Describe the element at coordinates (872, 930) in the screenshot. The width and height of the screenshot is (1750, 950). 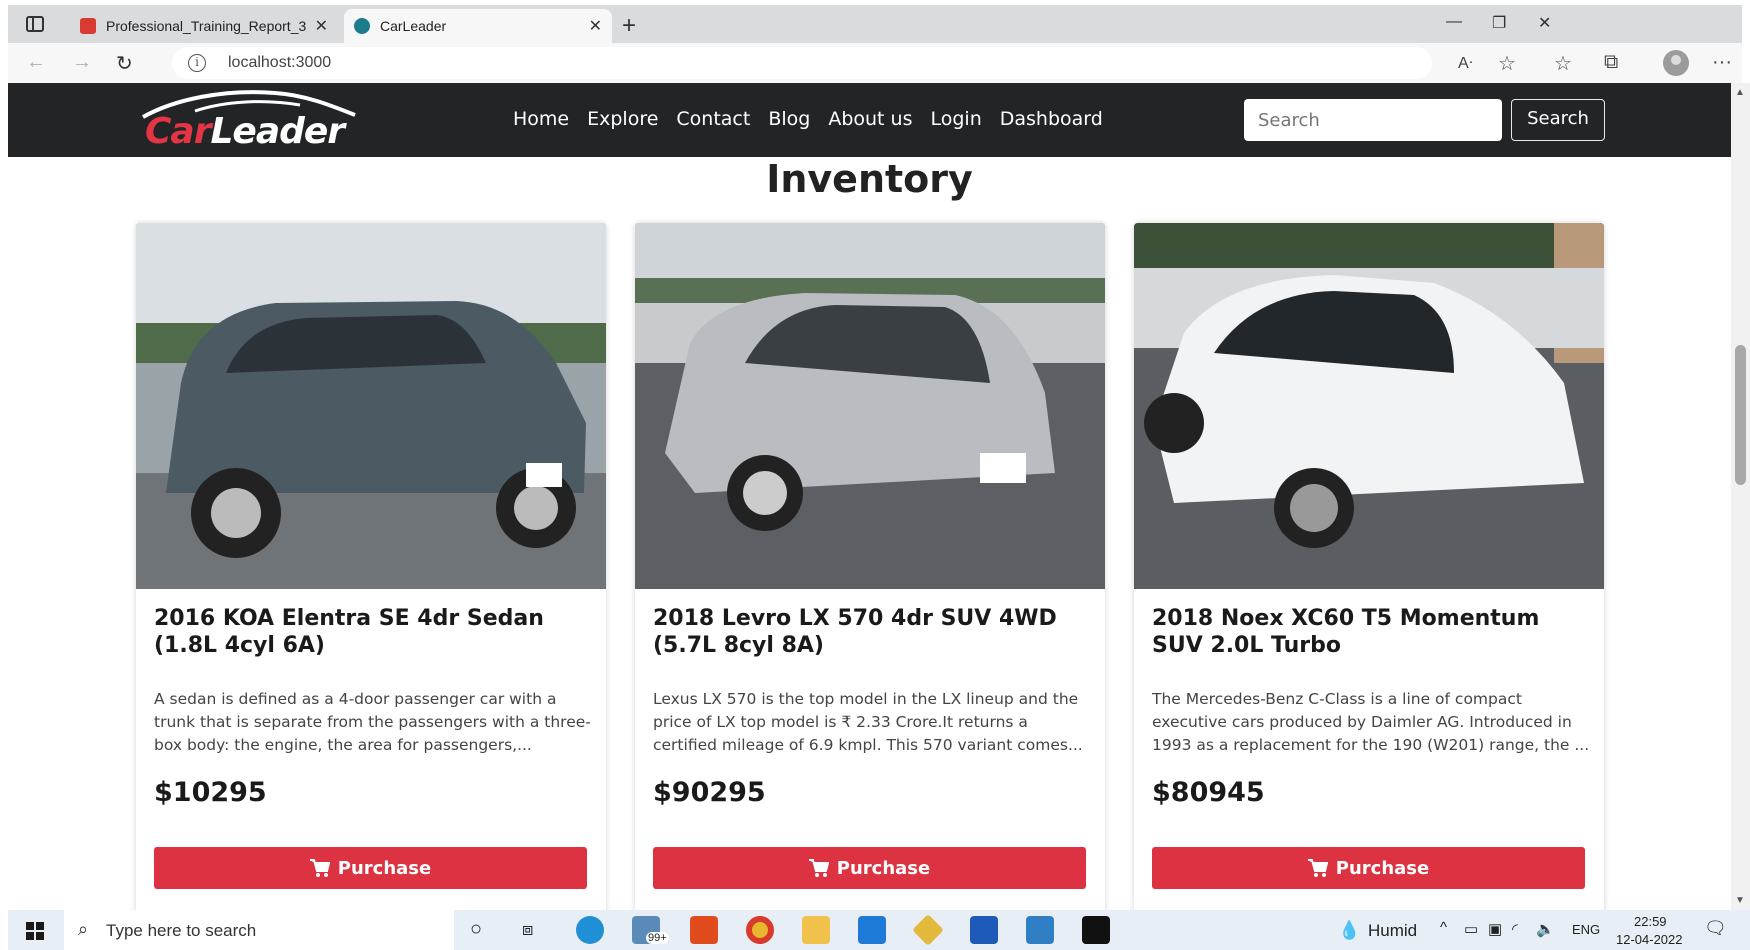
I see `vscode-icon` at that location.